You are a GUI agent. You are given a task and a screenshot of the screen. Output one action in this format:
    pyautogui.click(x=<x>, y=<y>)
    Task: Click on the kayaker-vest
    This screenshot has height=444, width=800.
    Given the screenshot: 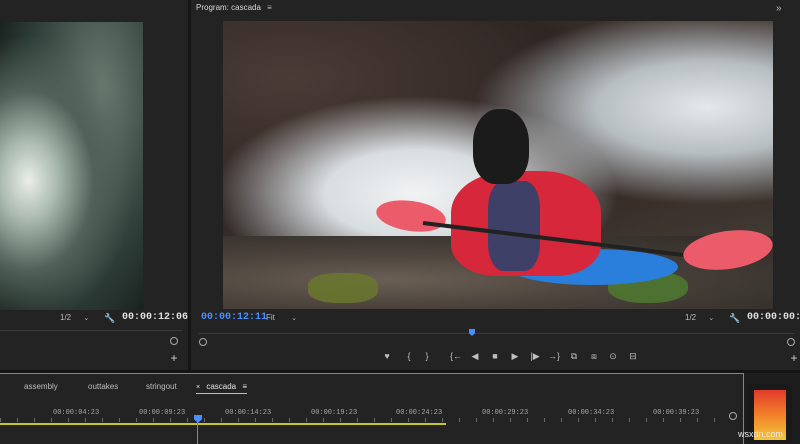 What is the action you would take?
    pyautogui.click(x=514, y=226)
    